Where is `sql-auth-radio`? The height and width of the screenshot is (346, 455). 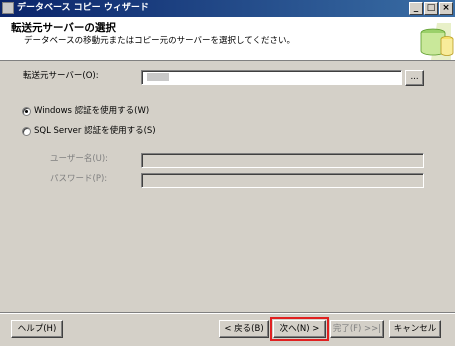 sql-auth-radio is located at coordinates (26, 131).